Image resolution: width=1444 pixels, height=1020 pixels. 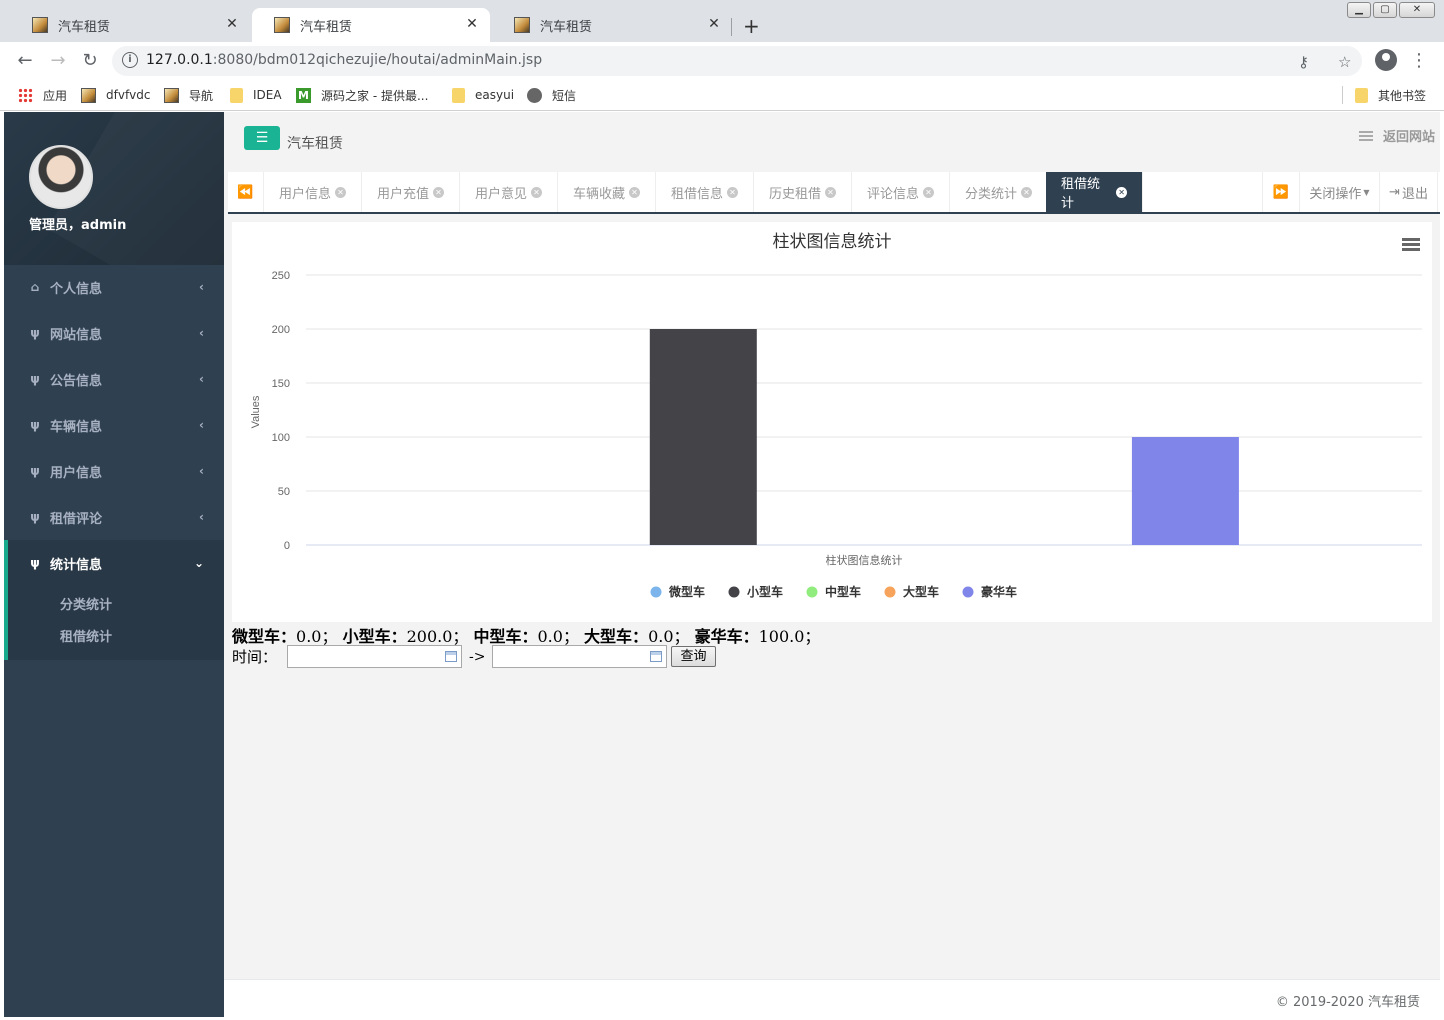 What do you see at coordinates (1409, 192) in the screenshot?
I see `logout-button: ⇥ 退出` at bounding box center [1409, 192].